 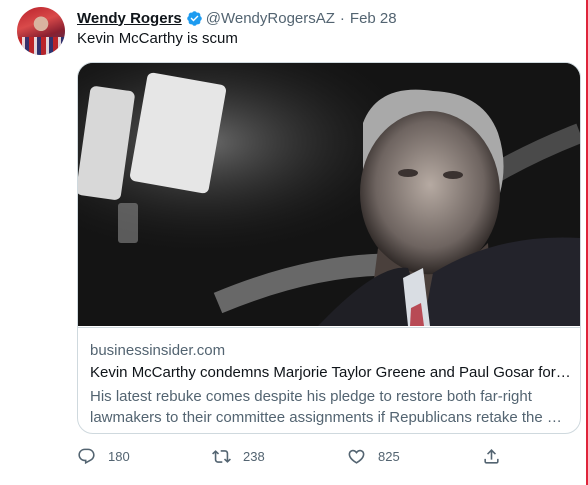 What do you see at coordinates (129, 18) in the screenshot?
I see `author-name: Wendy Rogers` at bounding box center [129, 18].